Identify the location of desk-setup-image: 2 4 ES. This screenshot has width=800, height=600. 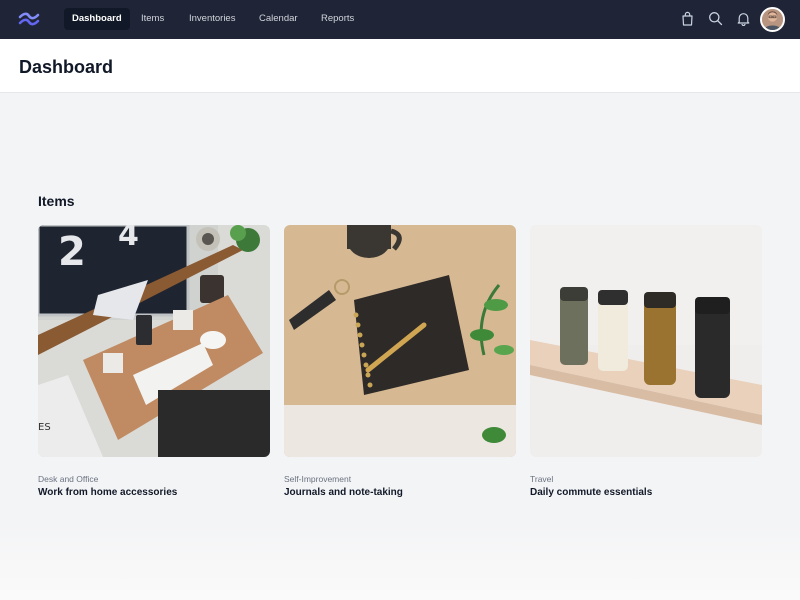
(154, 341).